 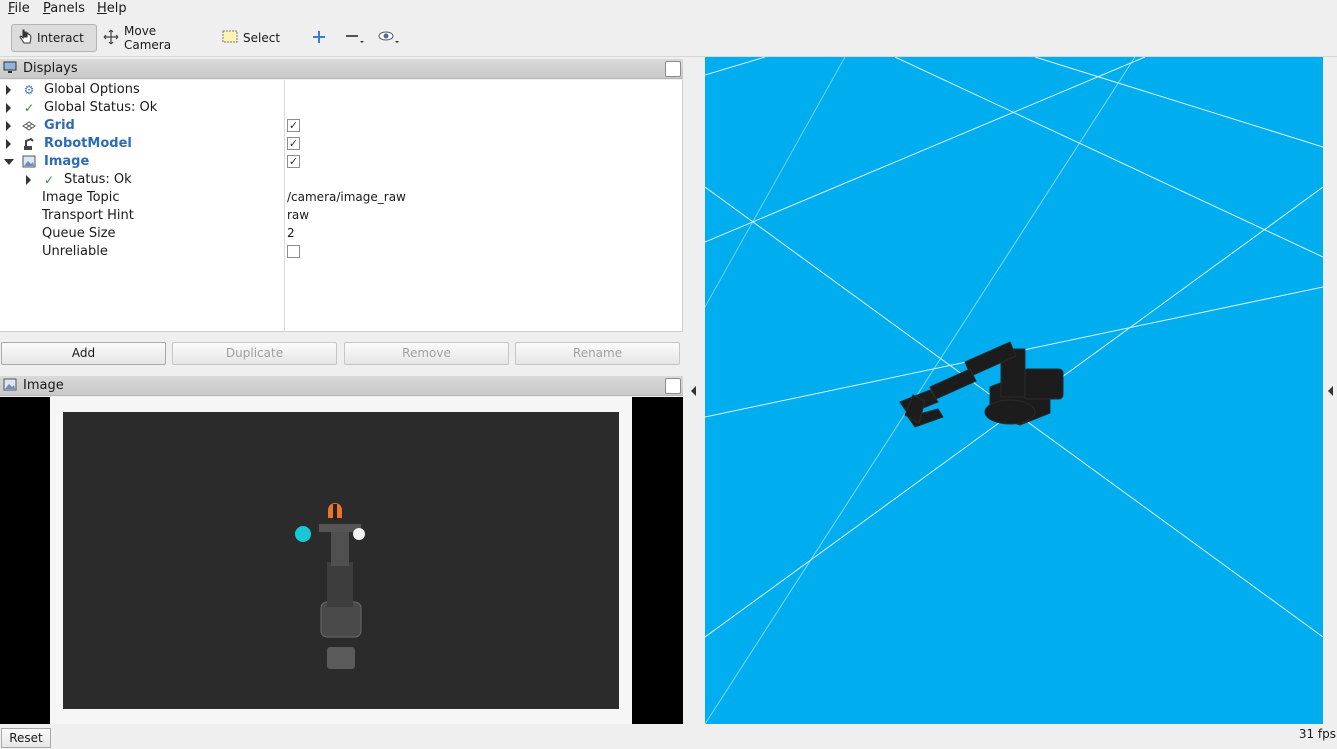 I want to click on tree-column-divider, so click(x=284, y=206).